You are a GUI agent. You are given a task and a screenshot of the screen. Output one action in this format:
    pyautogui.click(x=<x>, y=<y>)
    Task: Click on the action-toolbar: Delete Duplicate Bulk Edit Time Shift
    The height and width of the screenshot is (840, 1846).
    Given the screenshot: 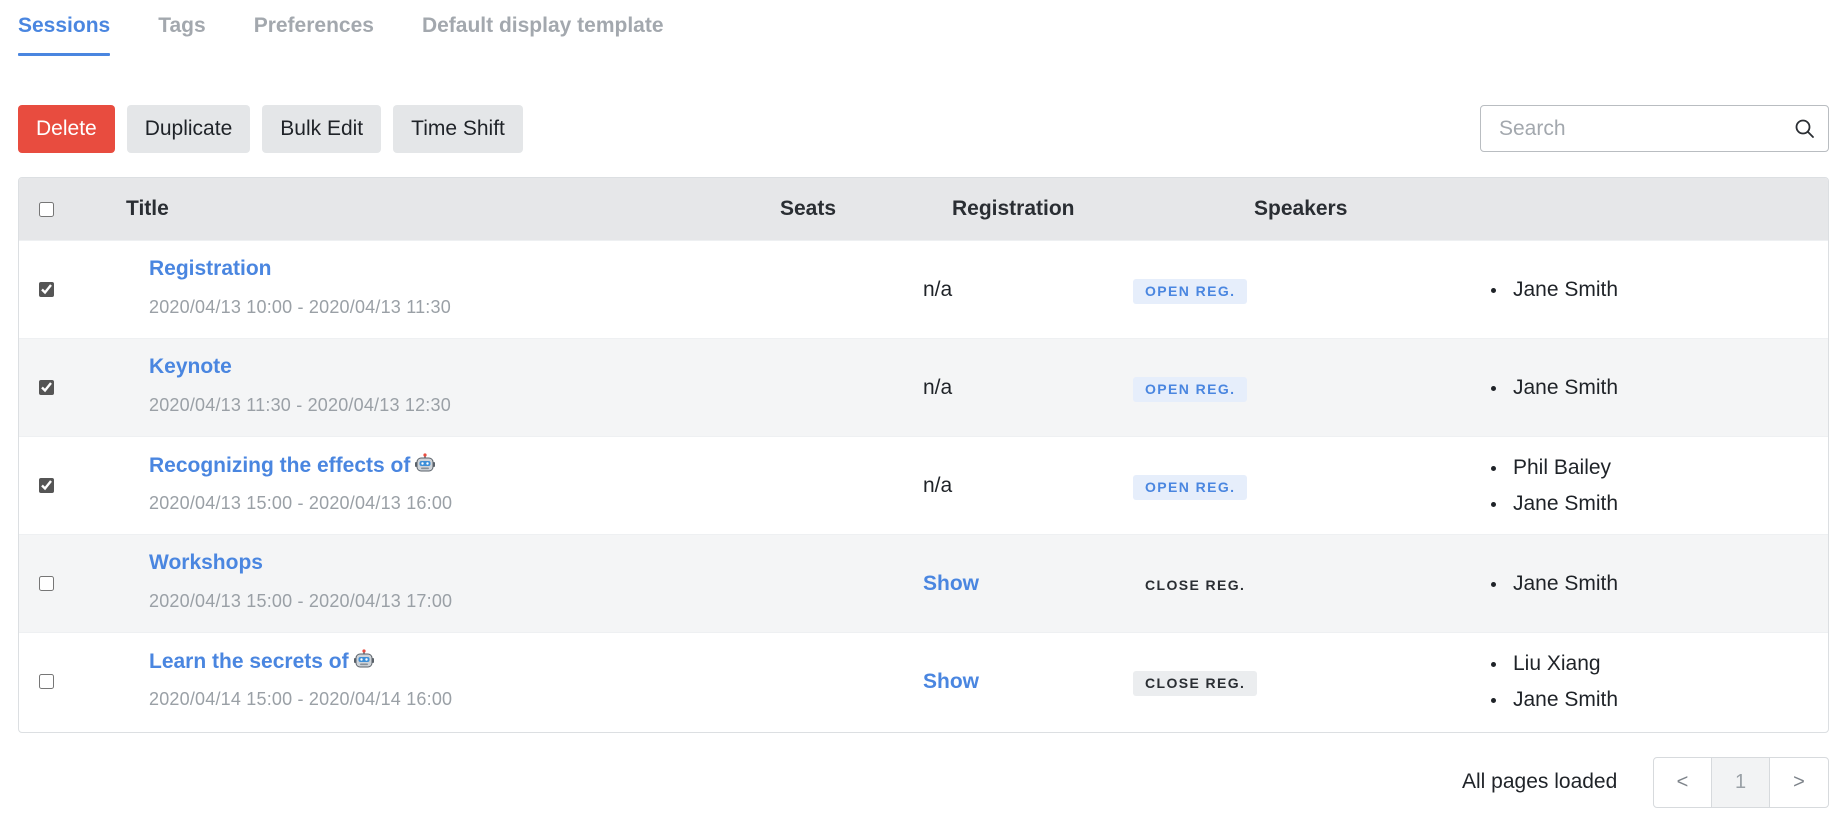 What is the action you would take?
    pyautogui.click(x=270, y=129)
    